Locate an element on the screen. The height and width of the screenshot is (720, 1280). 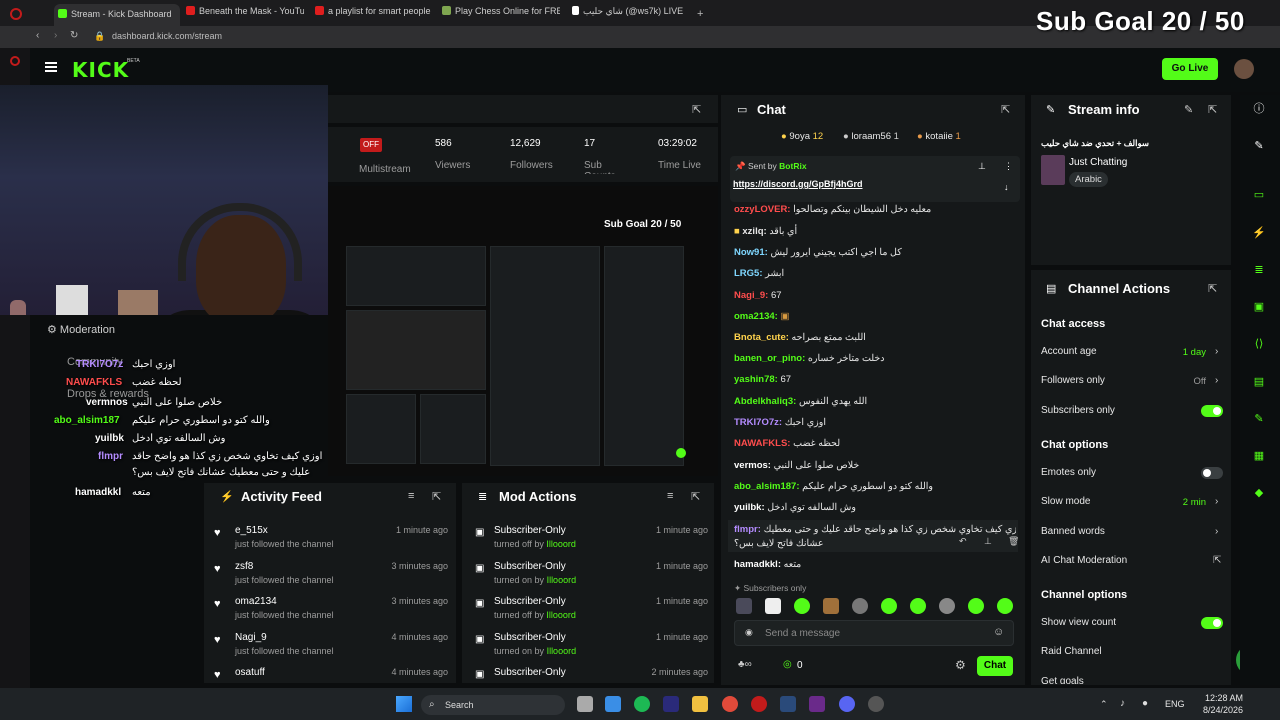
chevron-up-icon: ⌃ is located at coordinates (1104, 704).